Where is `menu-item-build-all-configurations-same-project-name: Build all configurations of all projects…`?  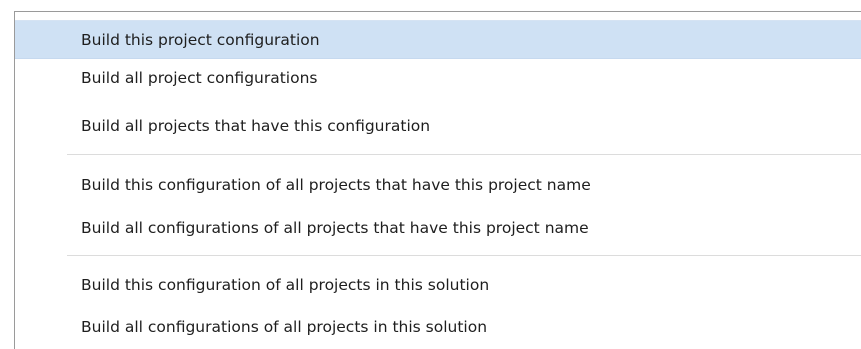 menu-item-build-all-configurations-same-project-name: Build all configurations of all projects… is located at coordinates (438, 228).